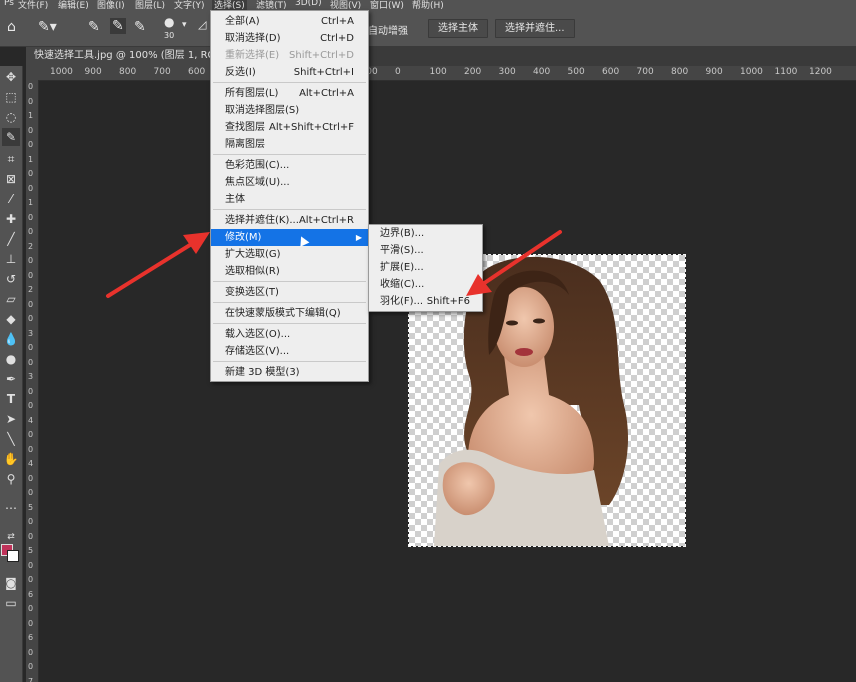 This screenshot has width=856, height=682. I want to click on annotation-arrow-left, so click(158, 265).